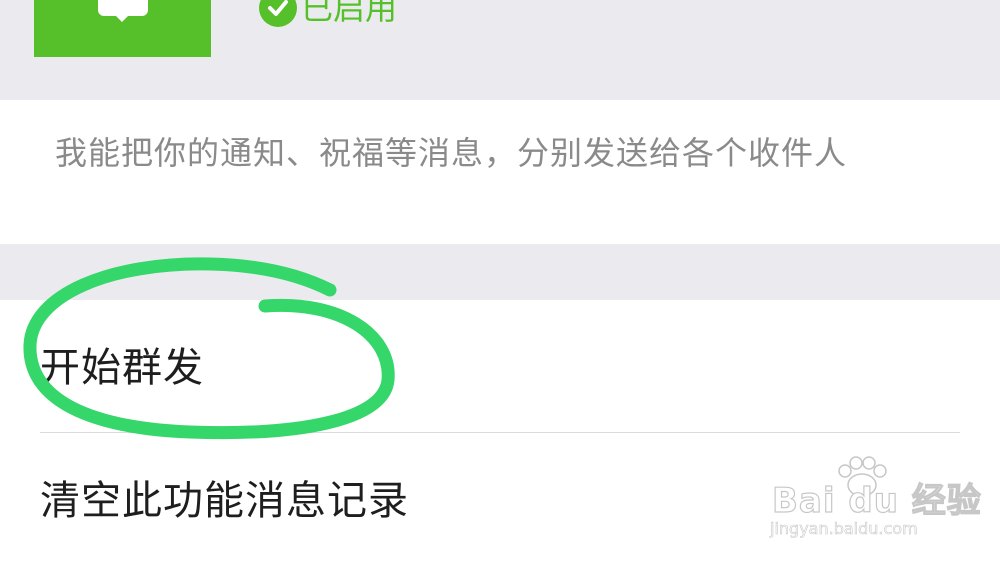  What do you see at coordinates (500, 272) in the screenshot?
I see `section-gap` at bounding box center [500, 272].